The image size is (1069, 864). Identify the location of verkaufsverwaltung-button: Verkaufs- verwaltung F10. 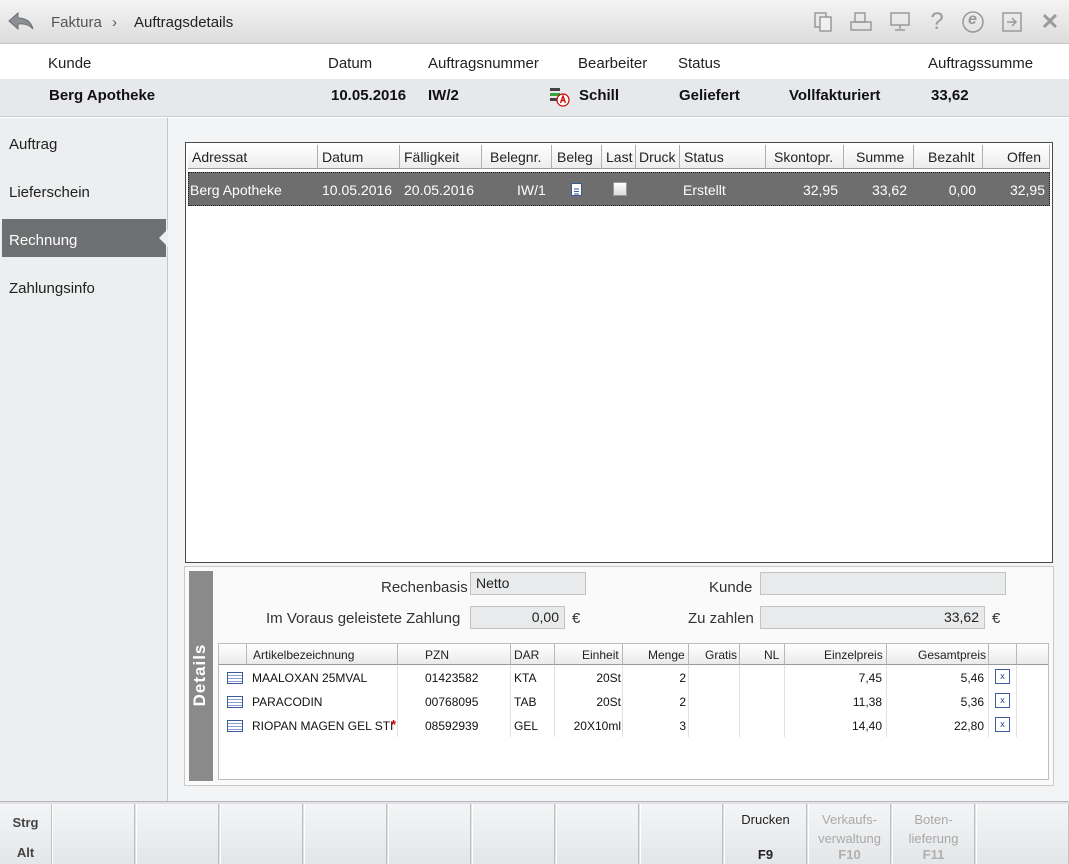
(849, 834).